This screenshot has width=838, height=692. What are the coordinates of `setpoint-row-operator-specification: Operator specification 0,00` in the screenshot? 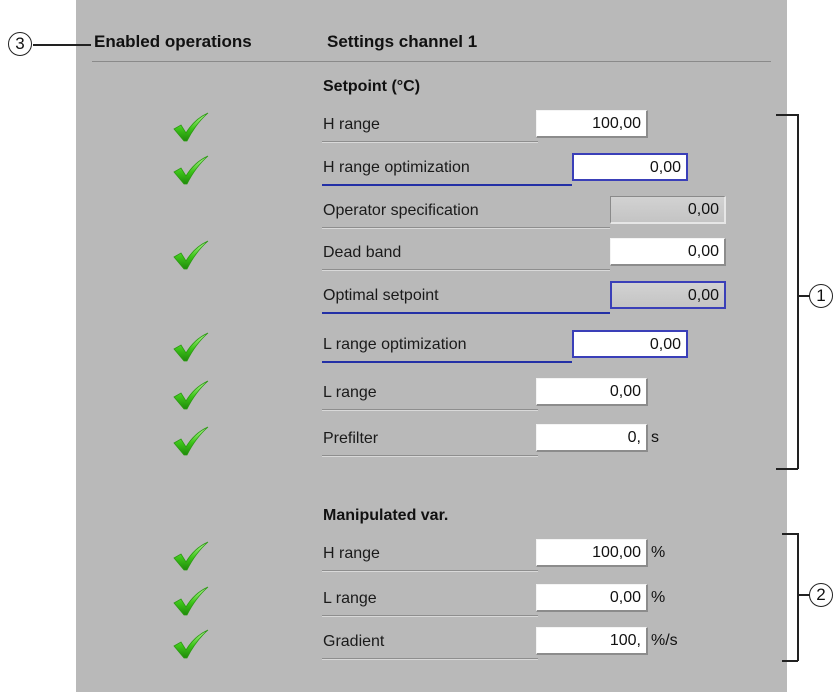 It's located at (419, 213).